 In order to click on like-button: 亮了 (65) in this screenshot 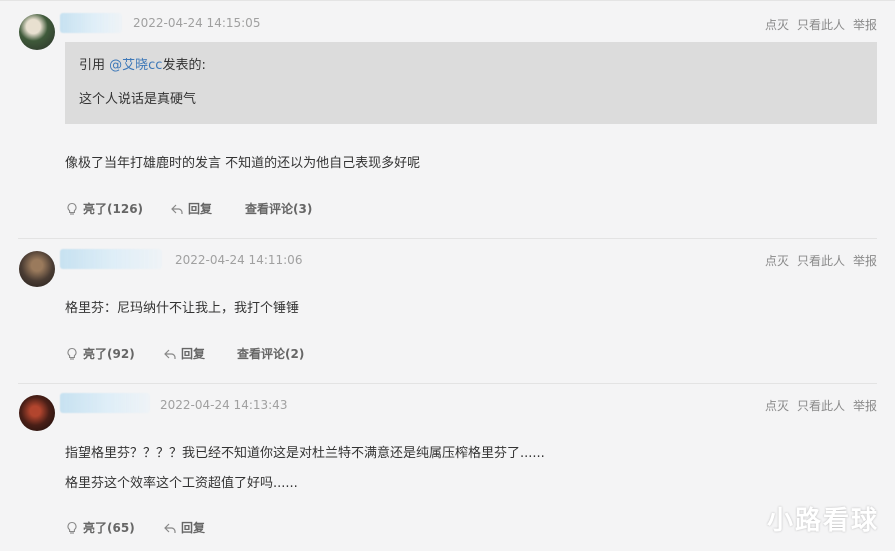, I will do `click(100, 527)`.